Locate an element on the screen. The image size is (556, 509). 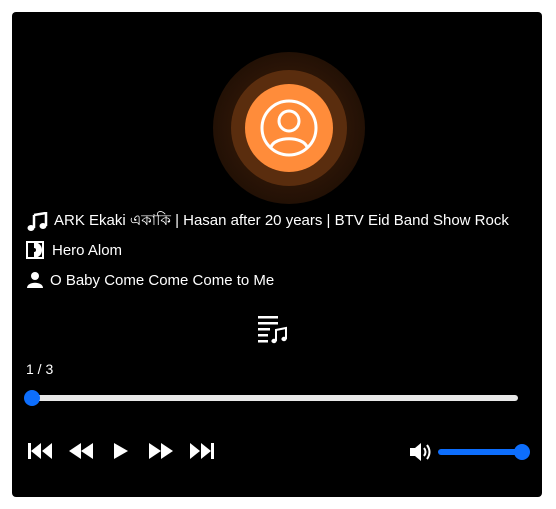
rewind-icon is located at coordinates (81, 451).